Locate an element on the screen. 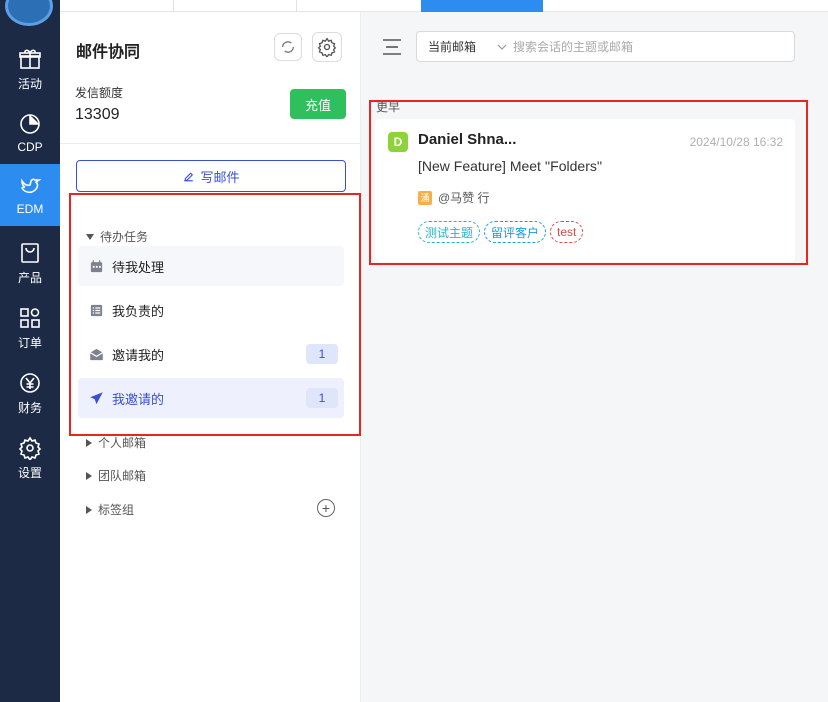 This screenshot has height=702, width=828. group-label: 个人邮箱 is located at coordinates (122, 443).